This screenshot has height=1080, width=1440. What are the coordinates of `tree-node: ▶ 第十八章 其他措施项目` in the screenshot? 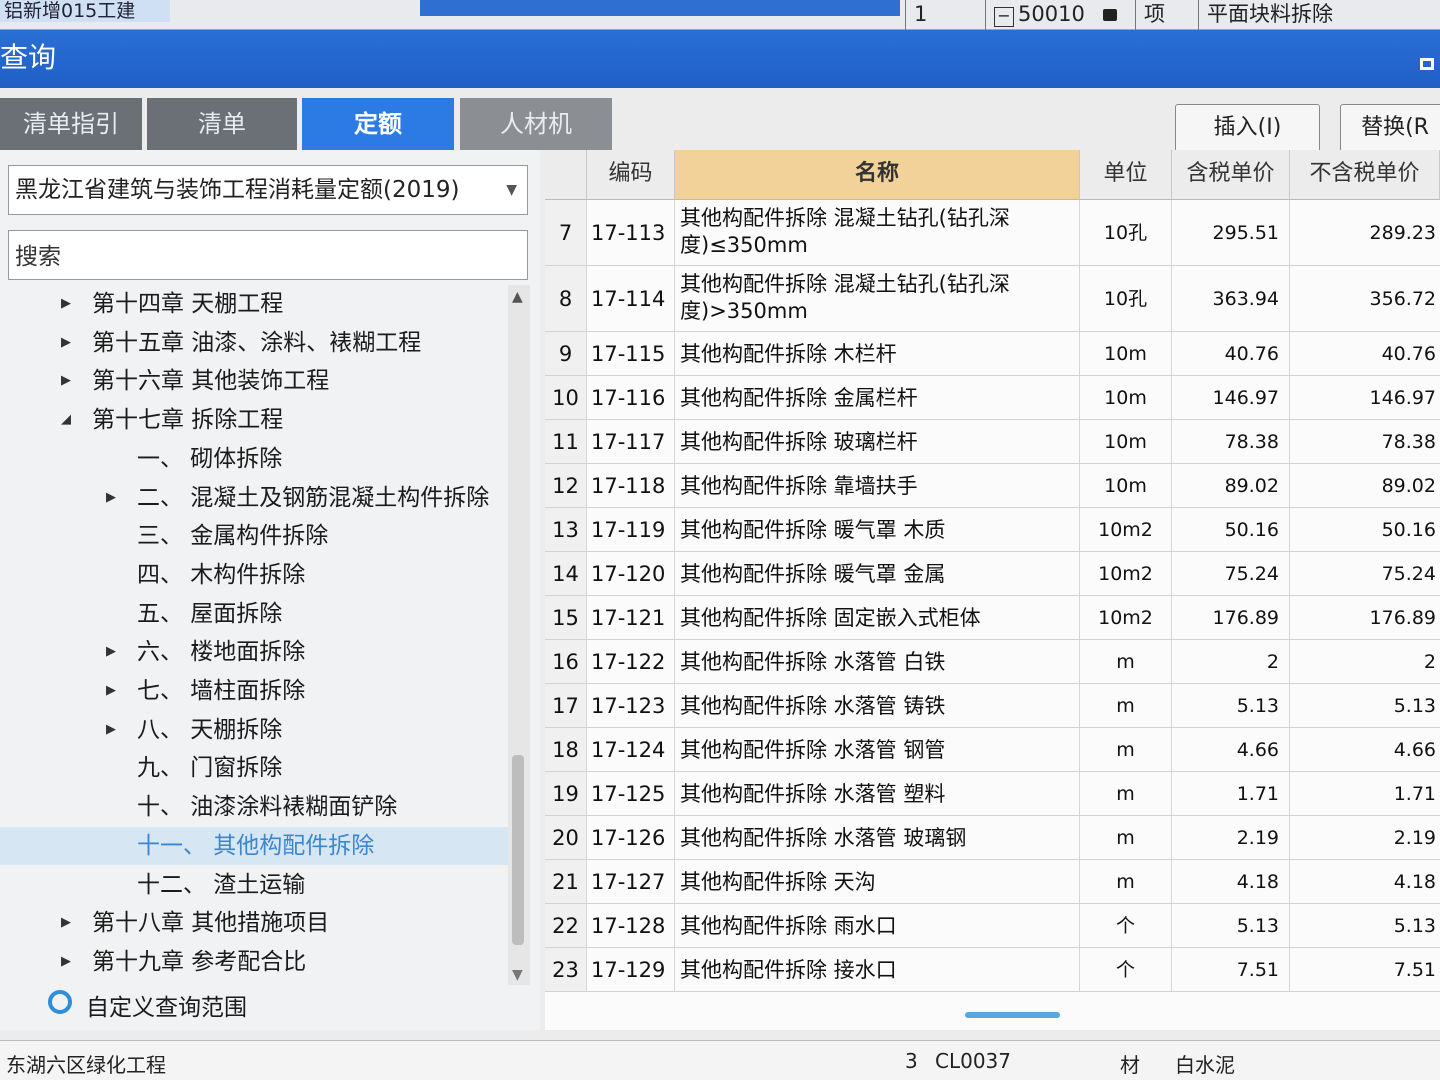 It's located at (255, 923).